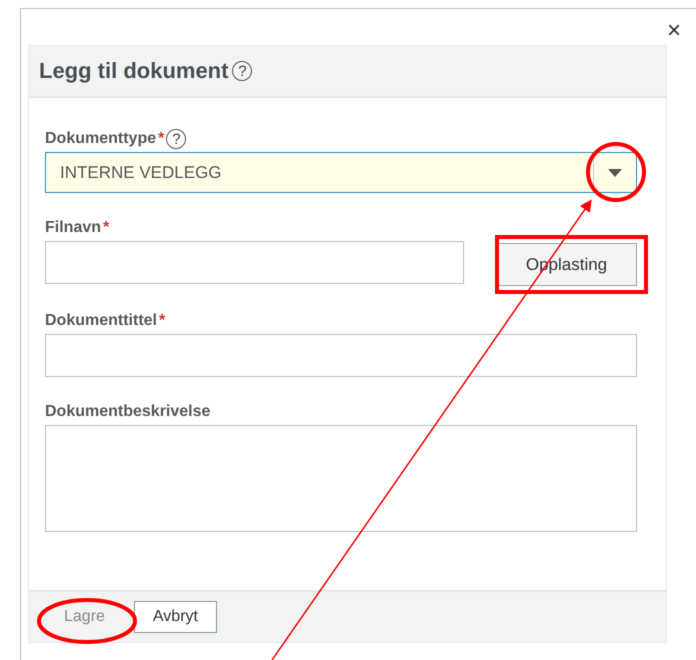 Image resolution: width=696 pixels, height=660 pixels. What do you see at coordinates (73, 228) in the screenshot?
I see `field-label: Filnavn` at bounding box center [73, 228].